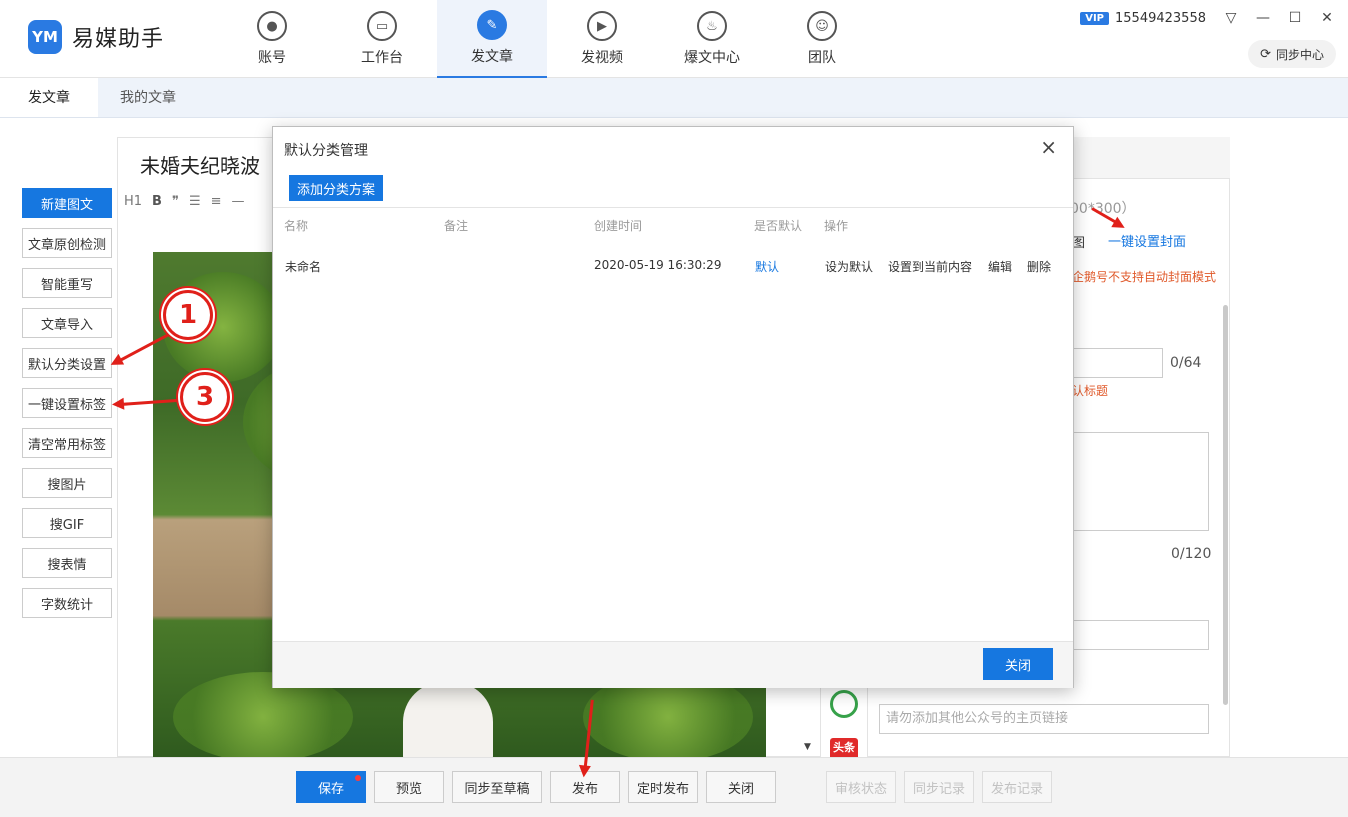 This screenshot has height=817, width=1348. I want to click on summary-field, so click(1140, 481).